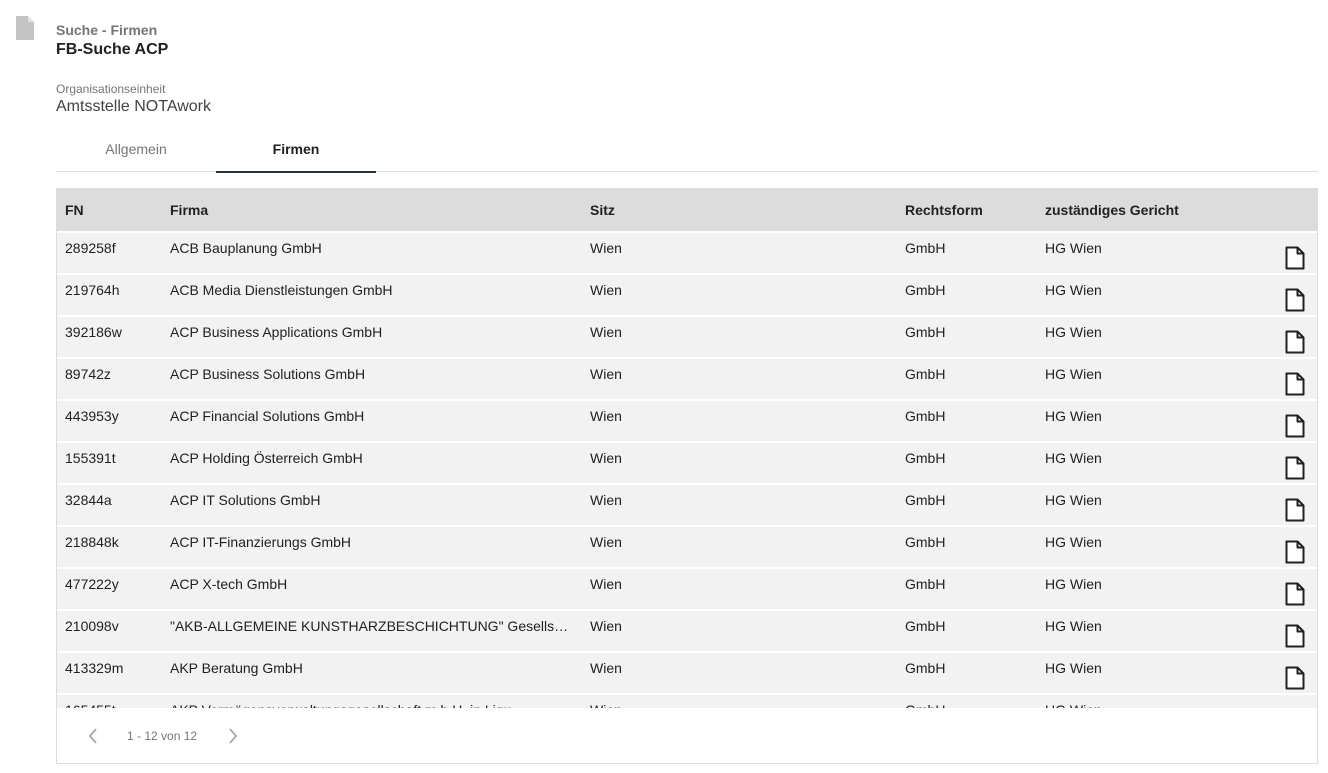  I want to click on column-header-gericht: zuständiges Gericht, so click(1160, 210).